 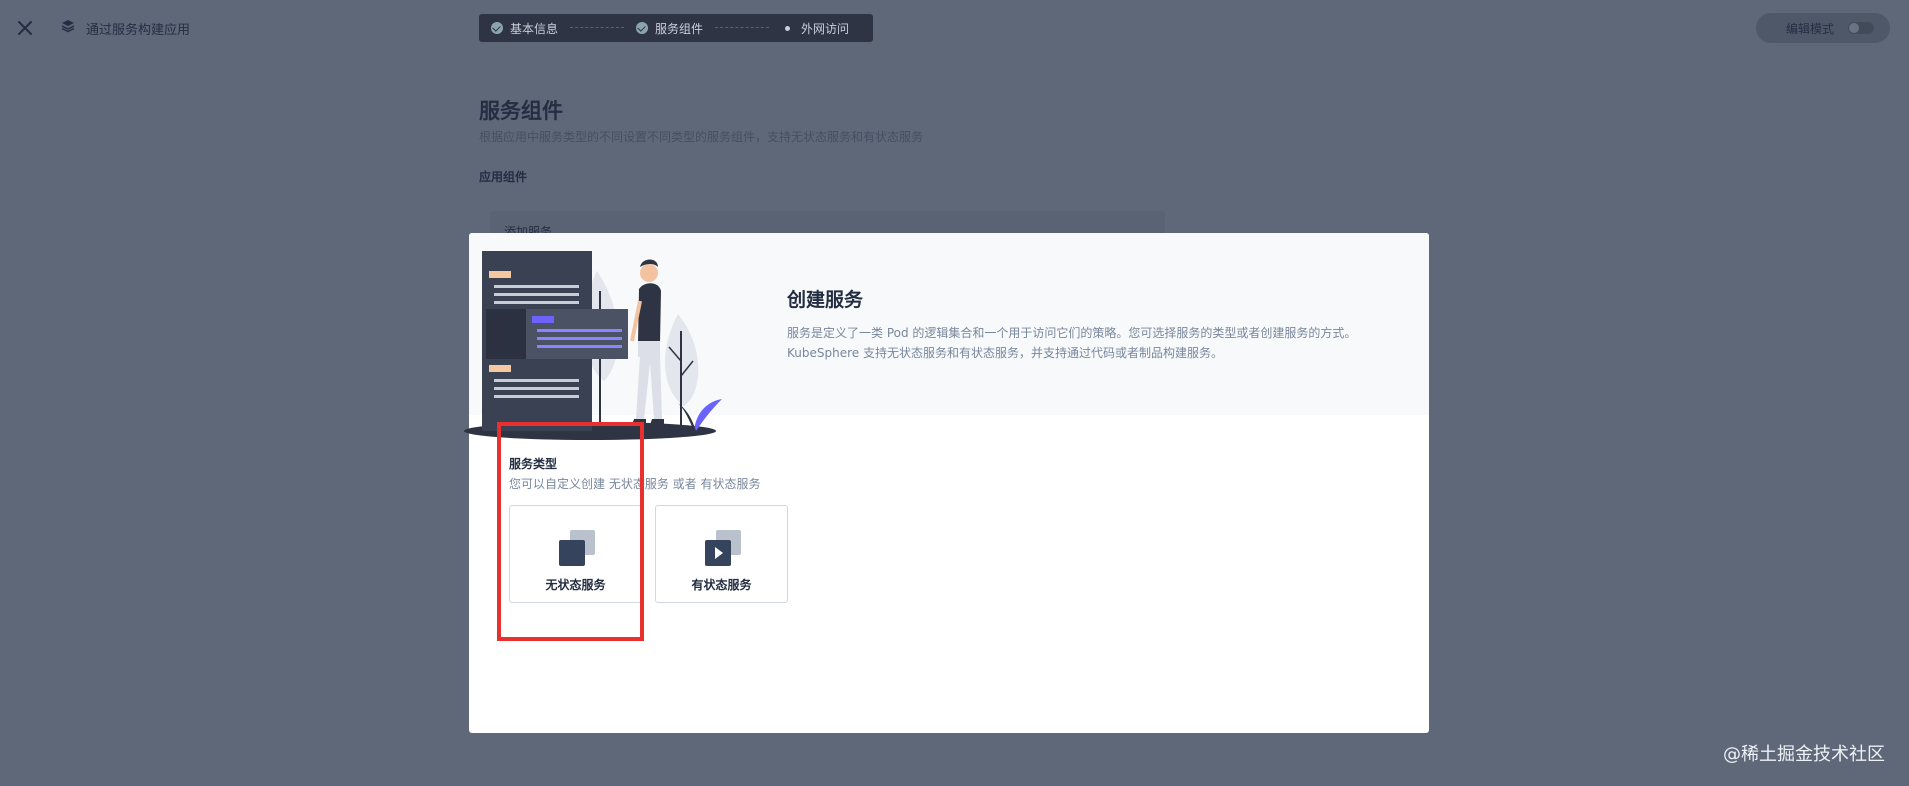 I want to click on step-label: 服务组件, so click(x=679, y=28).